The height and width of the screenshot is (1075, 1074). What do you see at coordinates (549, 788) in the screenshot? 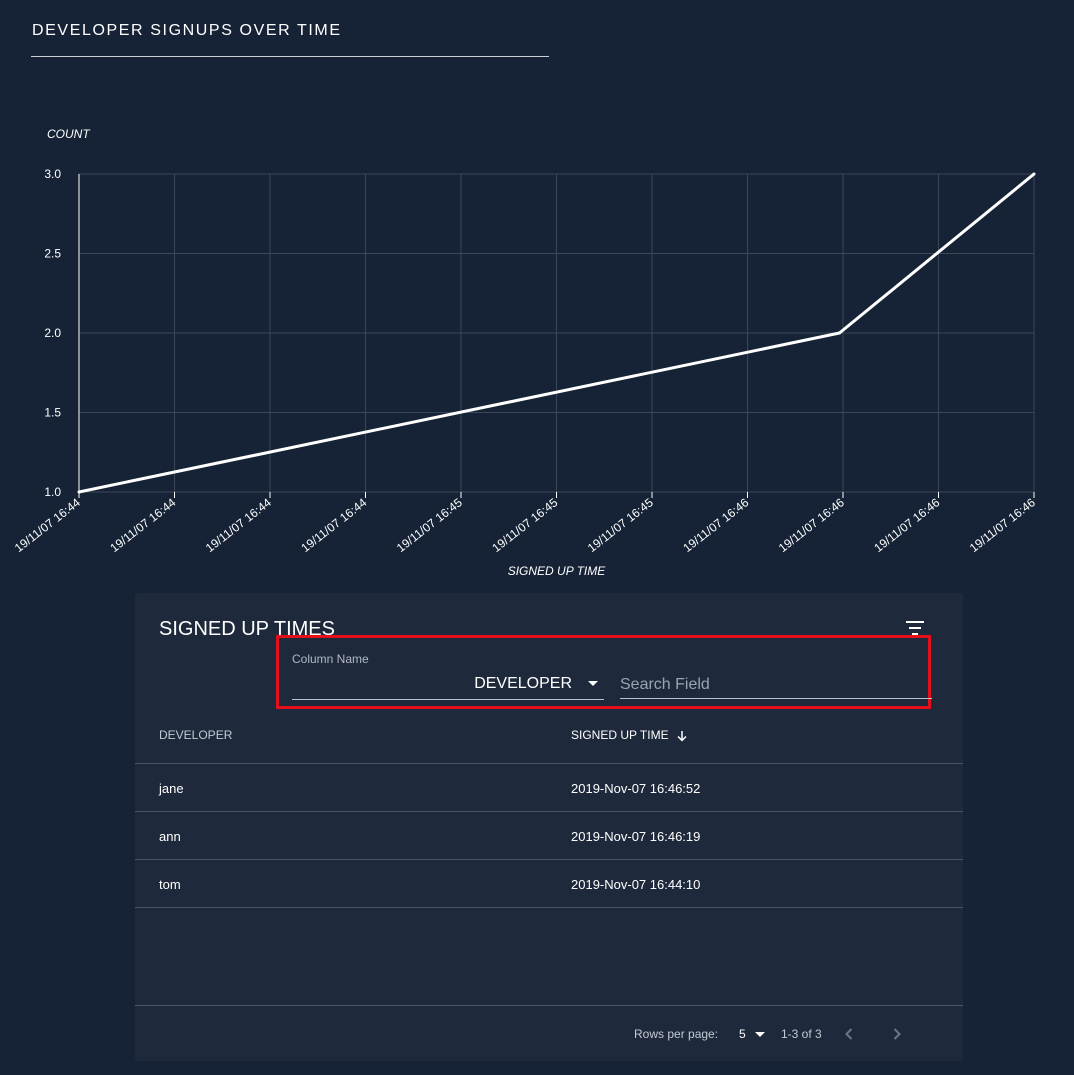
I see `table-row: jane 2019-Nov-07 16:46:52` at bounding box center [549, 788].